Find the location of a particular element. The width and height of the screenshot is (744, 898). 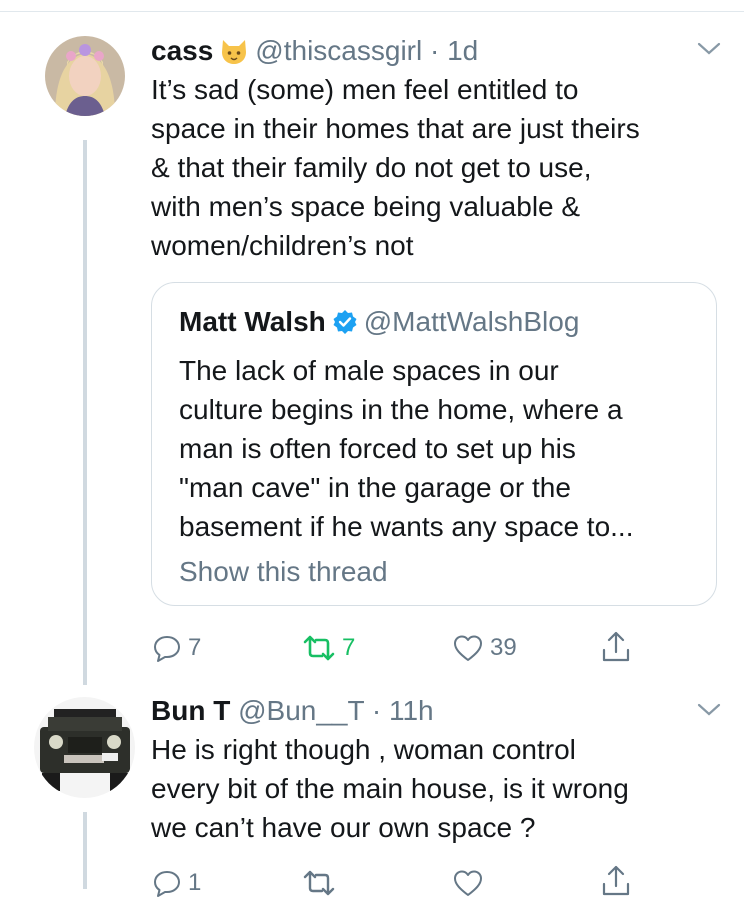

timestamp: 1d is located at coordinates (462, 50).